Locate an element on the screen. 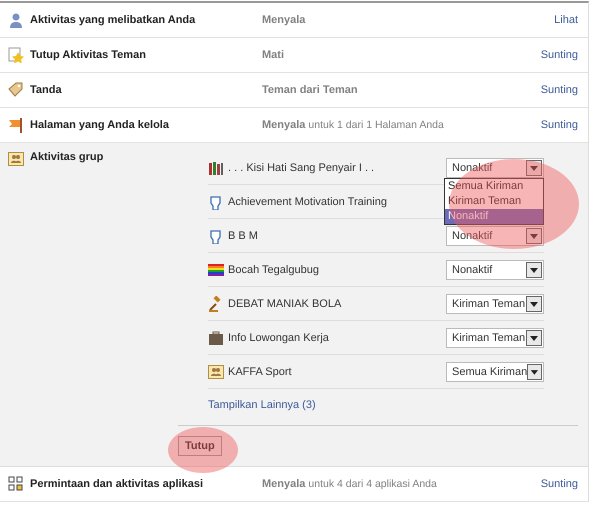 This screenshot has height=522, width=610. group-name: Achievement Motivation Training is located at coordinates (307, 202).